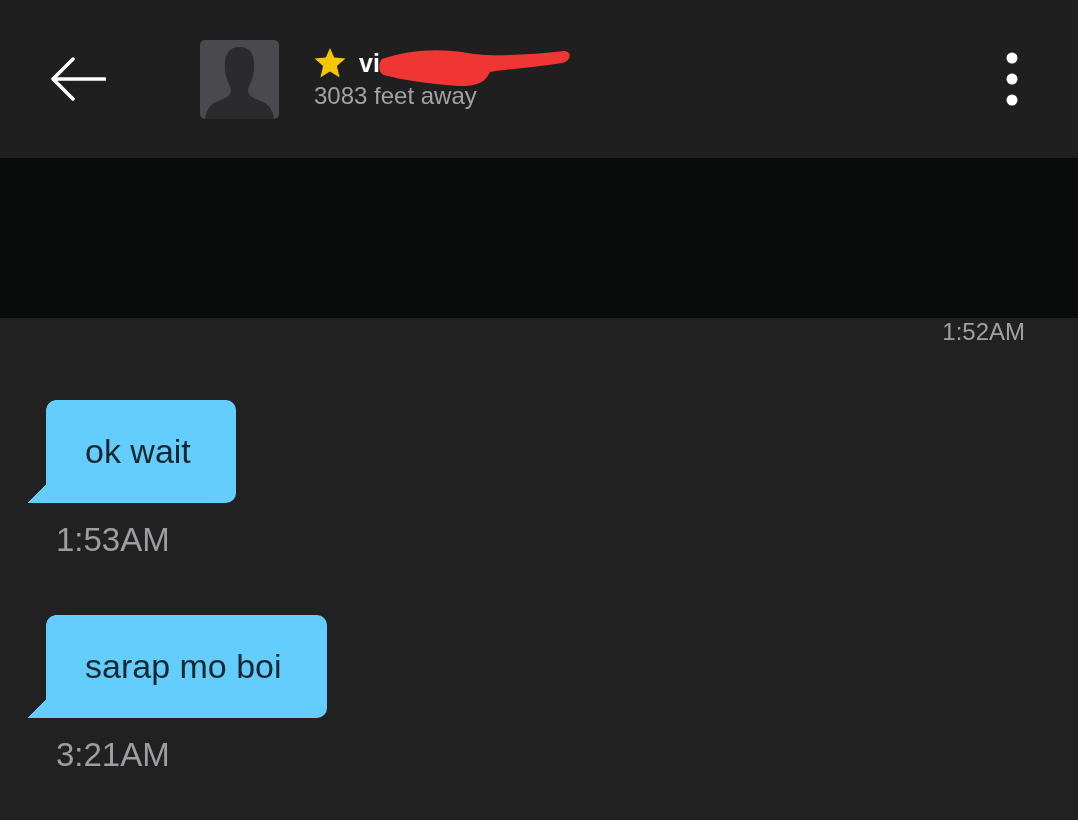 The height and width of the screenshot is (820, 1078). Describe the element at coordinates (1012, 79) in the screenshot. I see `more-options-icon` at that location.